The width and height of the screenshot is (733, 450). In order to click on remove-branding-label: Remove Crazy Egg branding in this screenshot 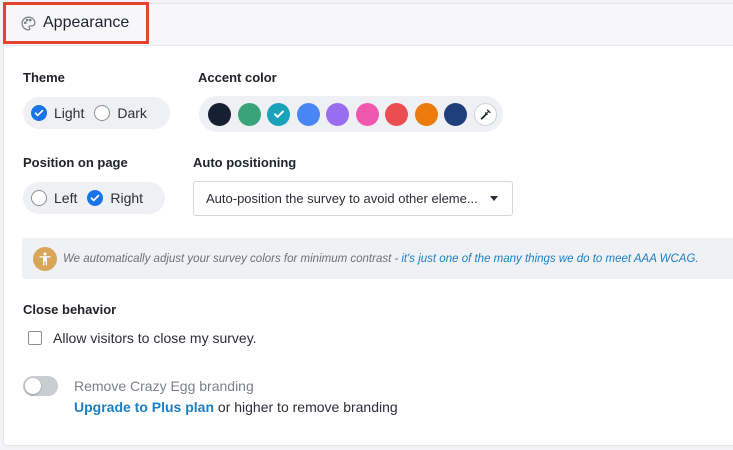, I will do `click(164, 386)`.